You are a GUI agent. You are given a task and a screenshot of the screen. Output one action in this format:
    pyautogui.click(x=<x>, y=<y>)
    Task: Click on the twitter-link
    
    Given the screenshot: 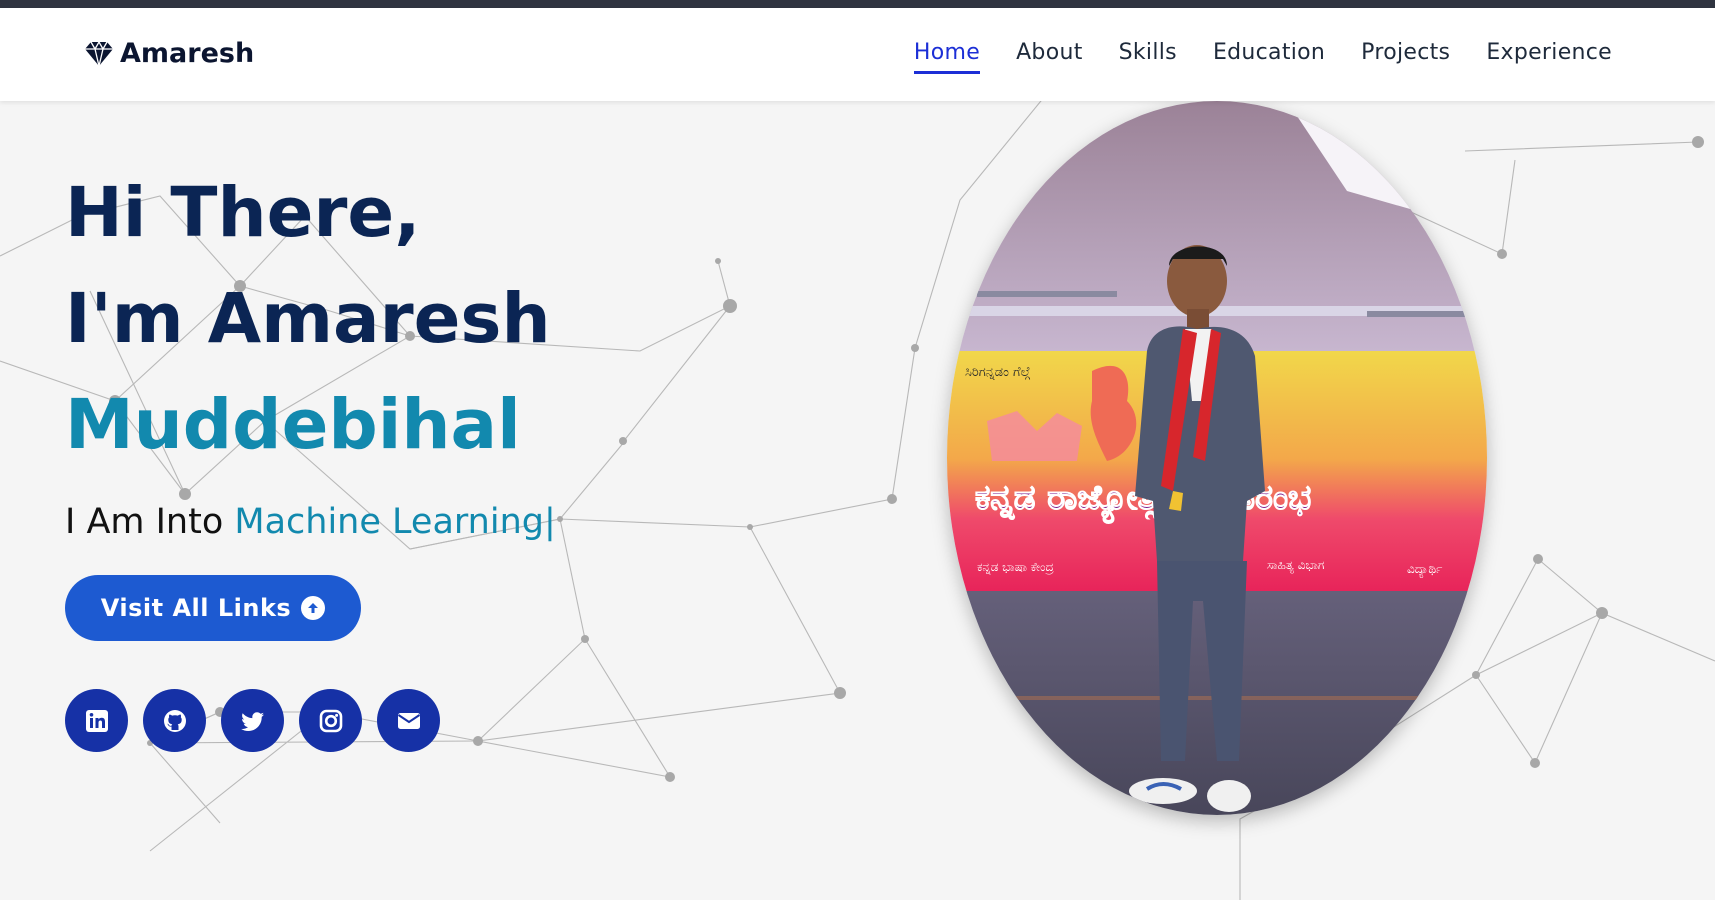 What is the action you would take?
    pyautogui.click(x=252, y=720)
    